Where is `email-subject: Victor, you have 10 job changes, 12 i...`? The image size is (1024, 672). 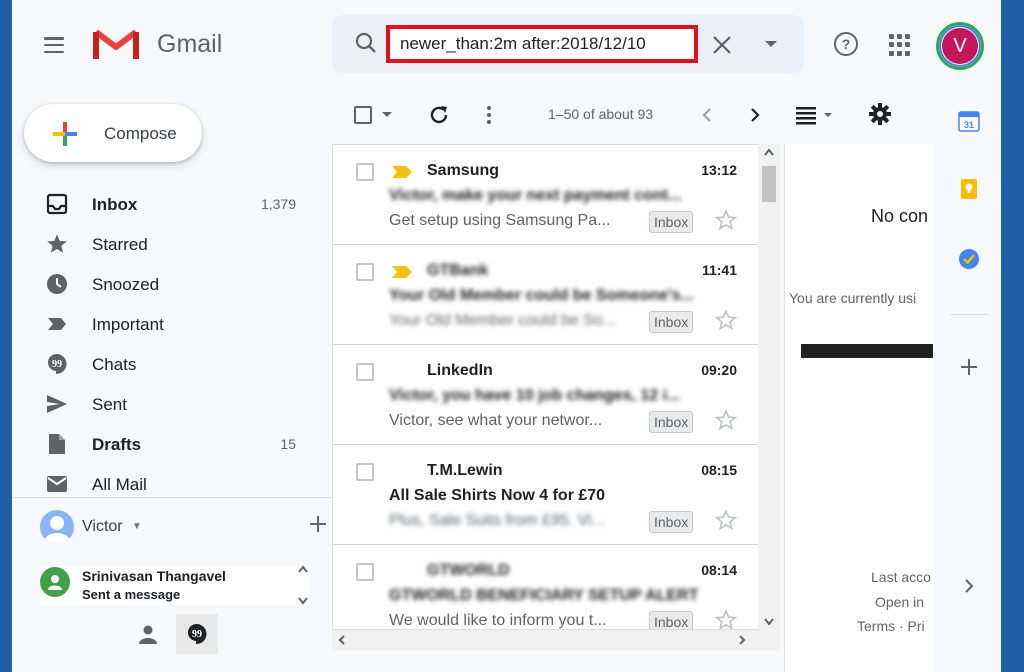 email-subject: Victor, you have 10 job changes, 12 i... is located at coordinates (535, 395).